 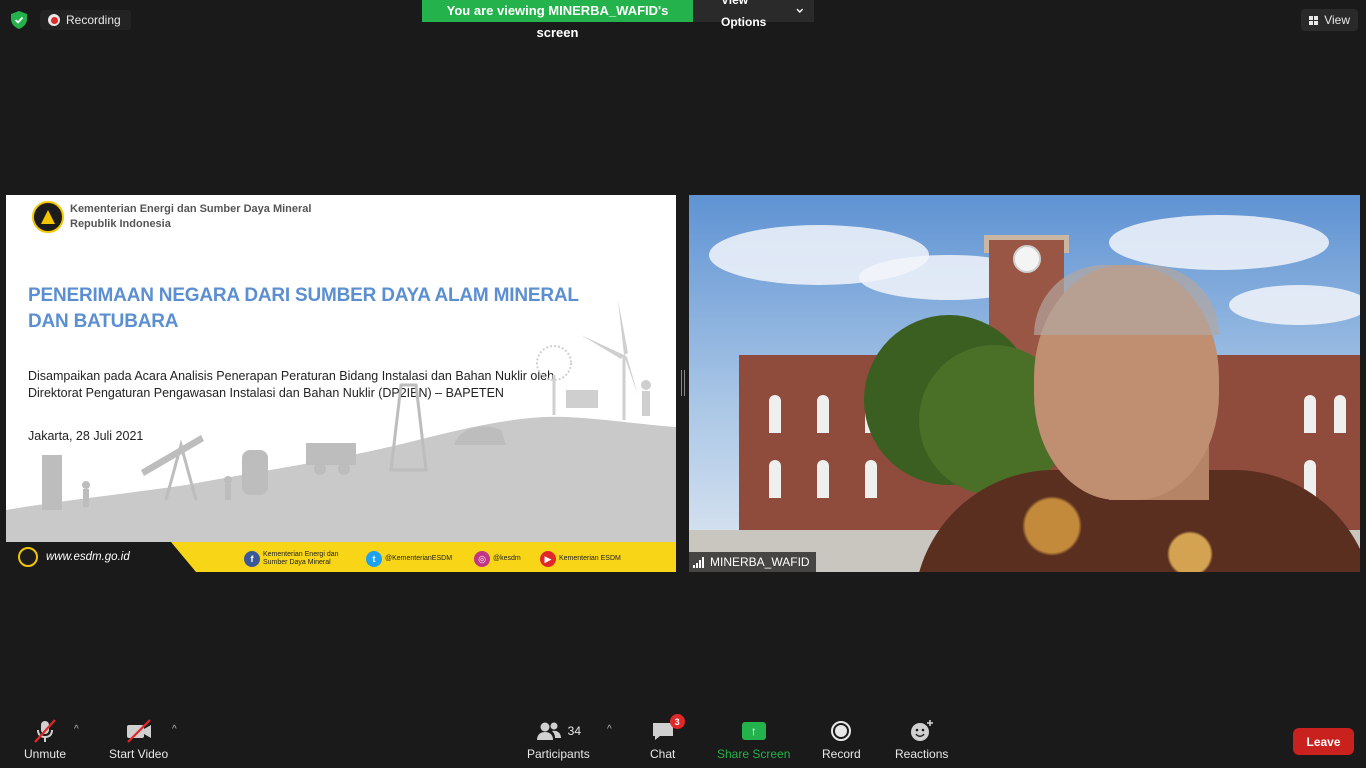 What do you see at coordinates (48, 217) in the screenshot?
I see `esdm-logo` at bounding box center [48, 217].